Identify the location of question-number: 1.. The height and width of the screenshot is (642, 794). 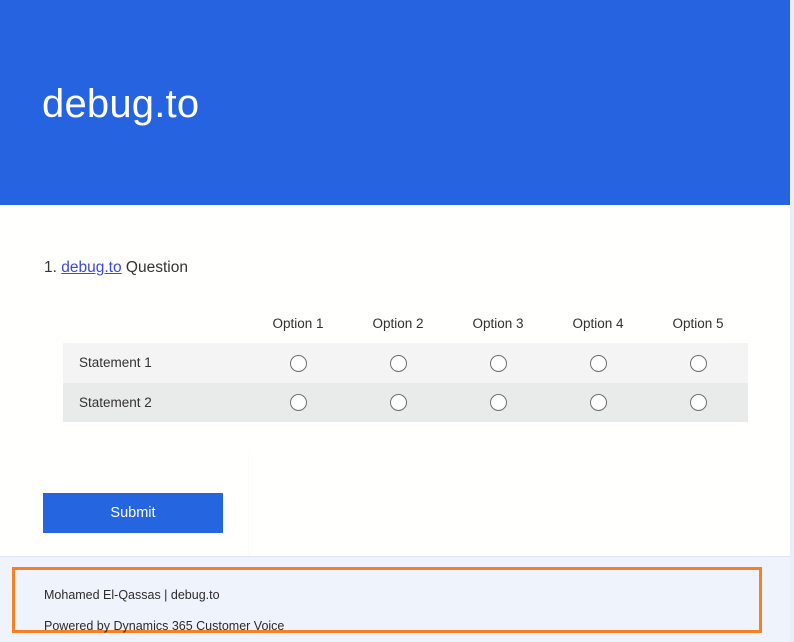
(50, 267).